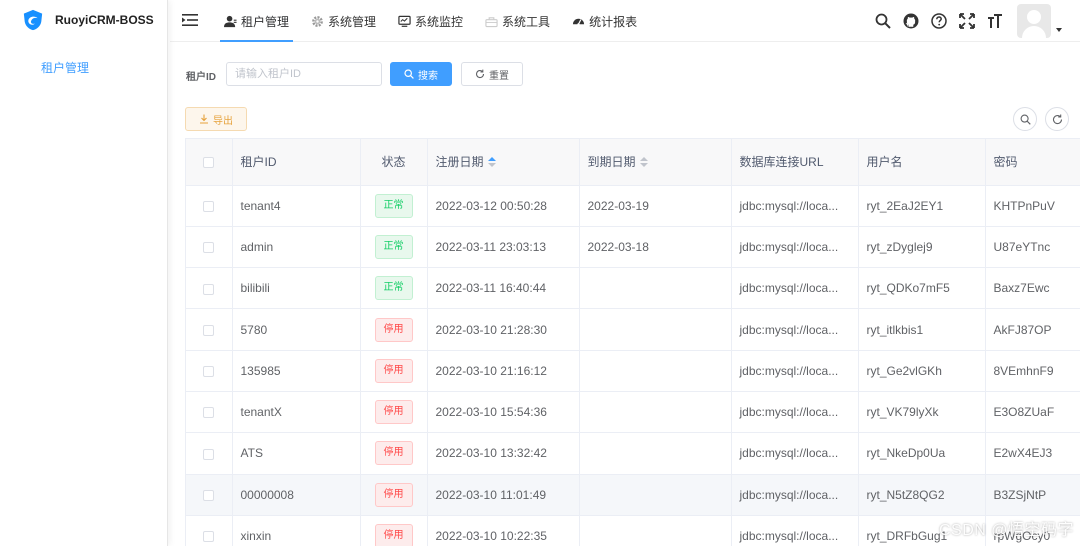  I want to click on cell-register-date: 2022-03-11 16:40:44, so click(503, 288).